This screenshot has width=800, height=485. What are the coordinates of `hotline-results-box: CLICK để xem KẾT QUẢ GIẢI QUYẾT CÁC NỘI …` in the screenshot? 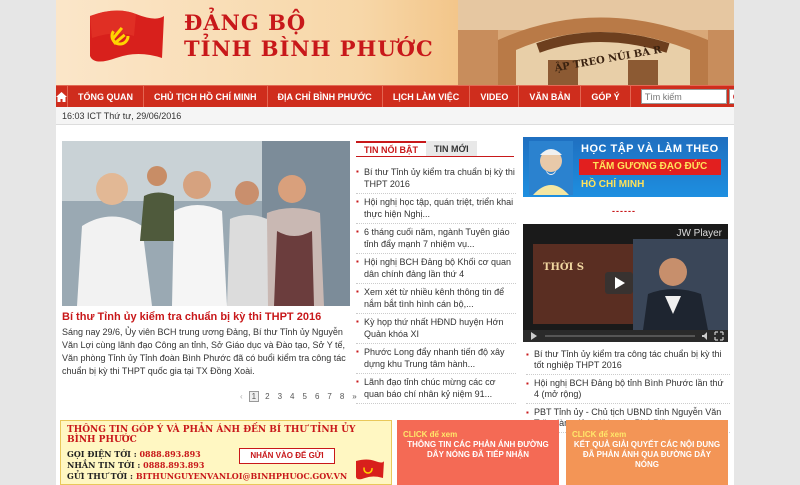 It's located at (647, 452).